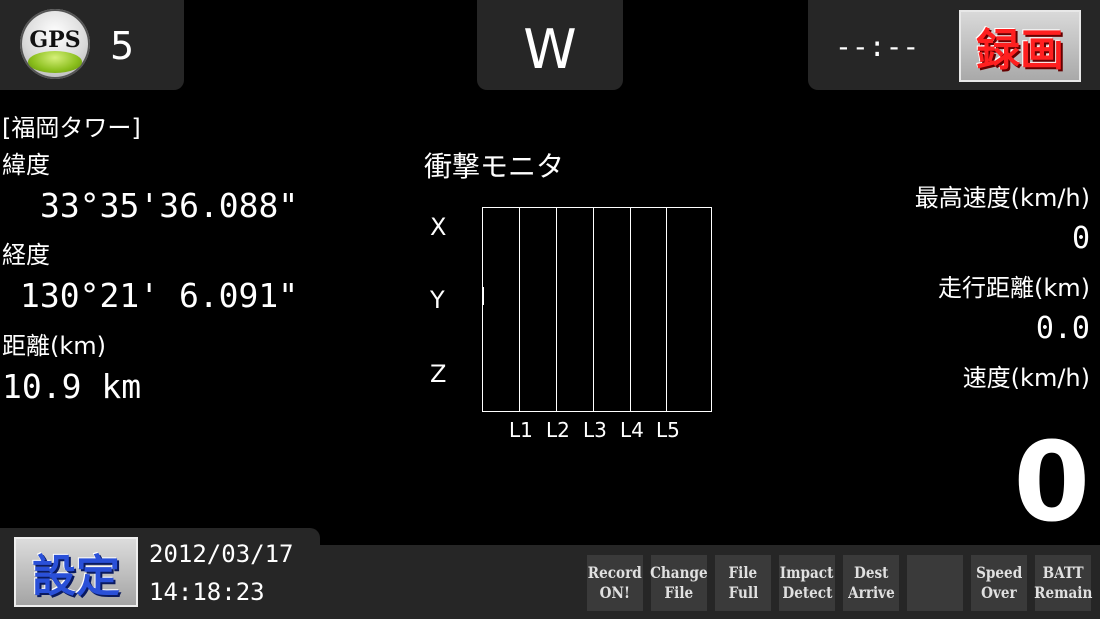  Describe the element at coordinates (595, 430) in the screenshot. I see `level-label-l3: L3` at that location.